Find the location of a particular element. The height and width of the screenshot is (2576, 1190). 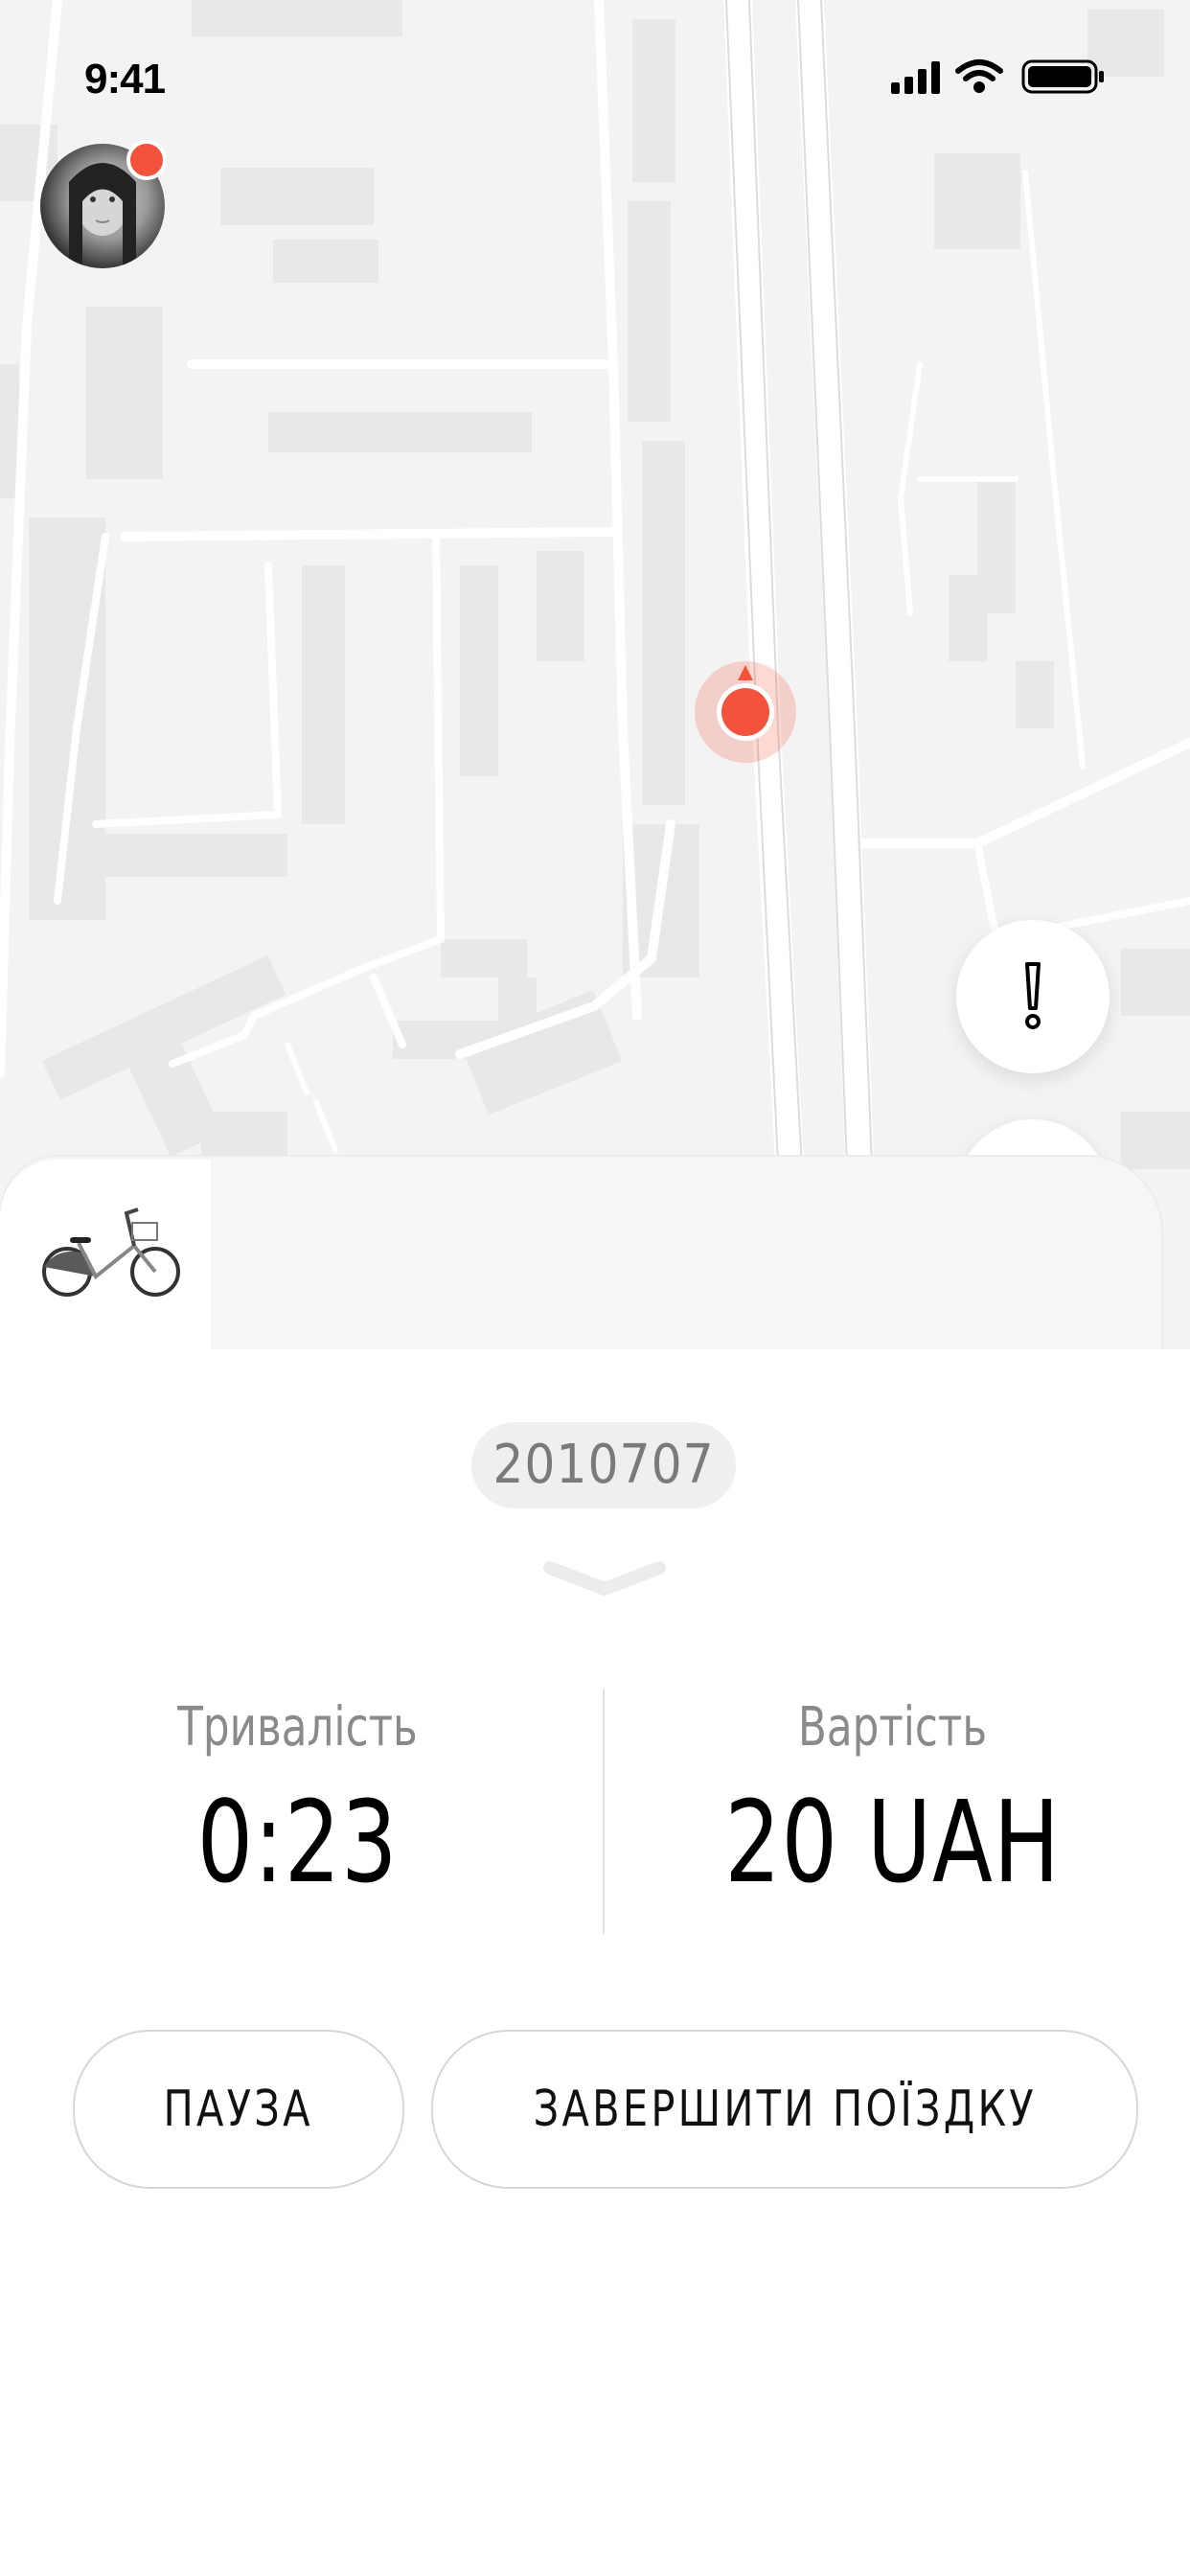

report-problem-button is located at coordinates (1033, 996).